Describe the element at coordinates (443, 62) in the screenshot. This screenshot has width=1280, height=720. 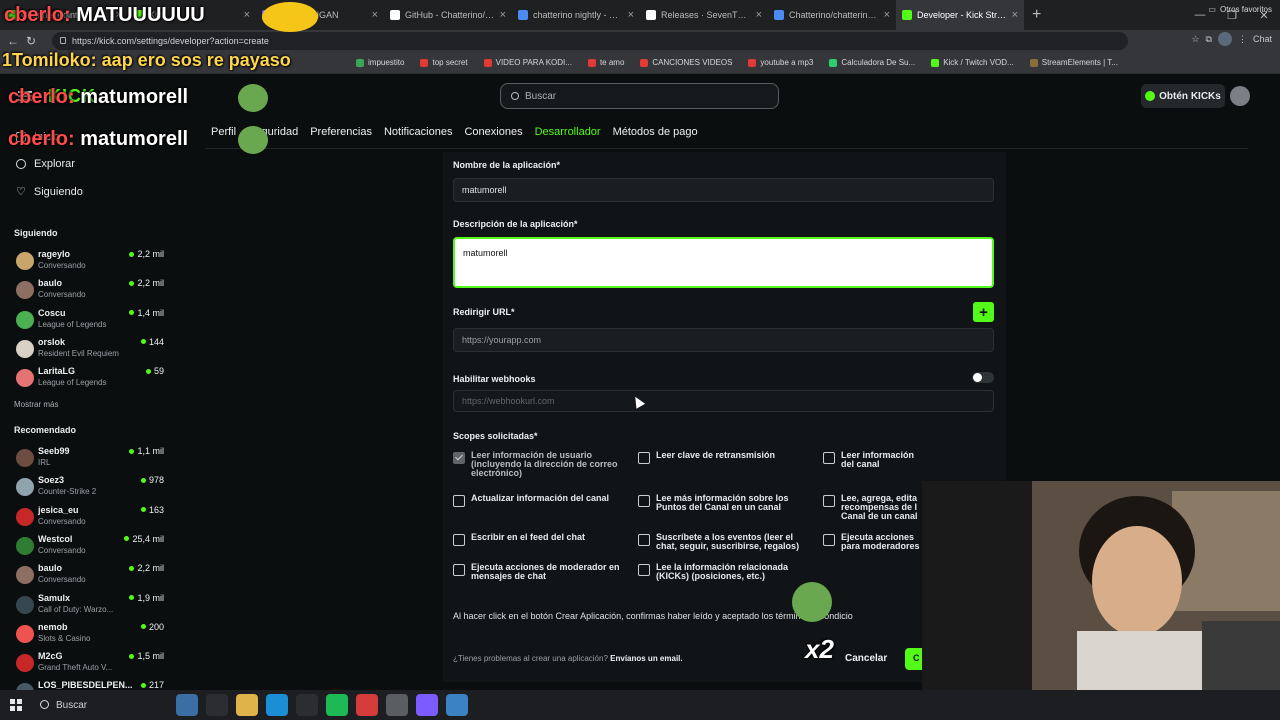
I see `bookmark-item: top secret` at that location.